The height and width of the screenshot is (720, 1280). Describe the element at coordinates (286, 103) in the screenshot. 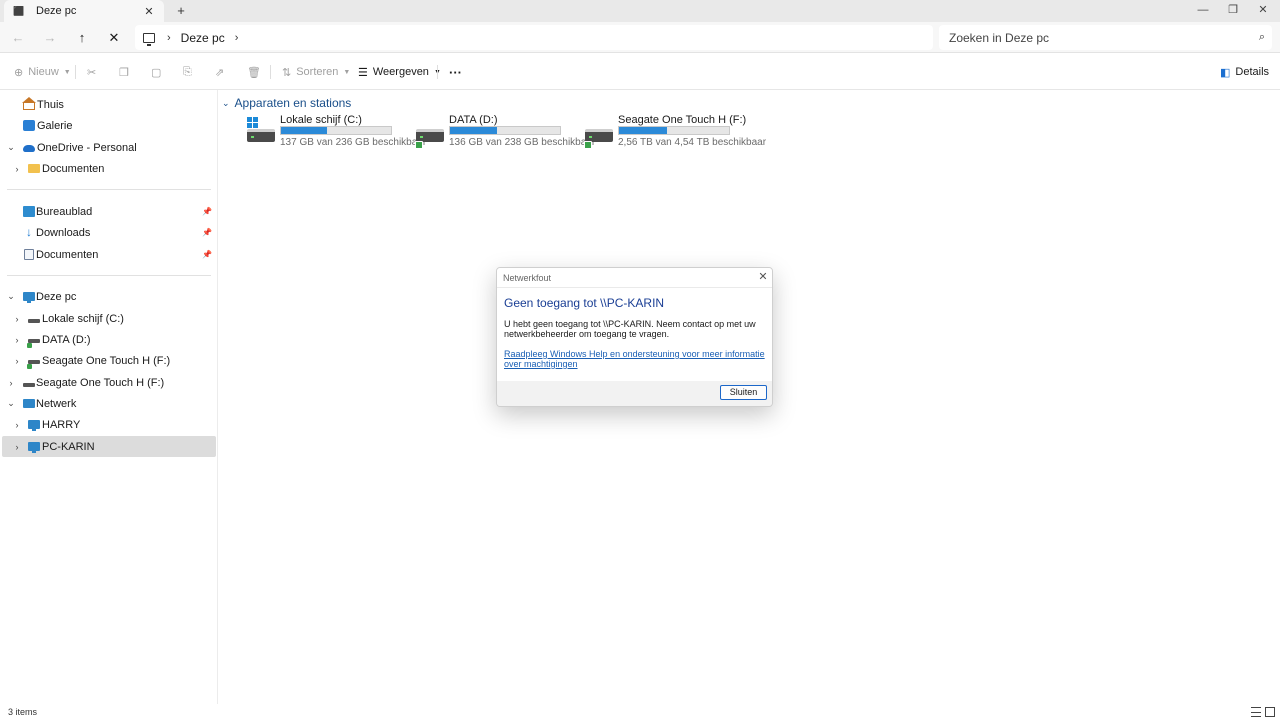

I see `section-header-devices: ⌄ Apparaten en stations` at that location.